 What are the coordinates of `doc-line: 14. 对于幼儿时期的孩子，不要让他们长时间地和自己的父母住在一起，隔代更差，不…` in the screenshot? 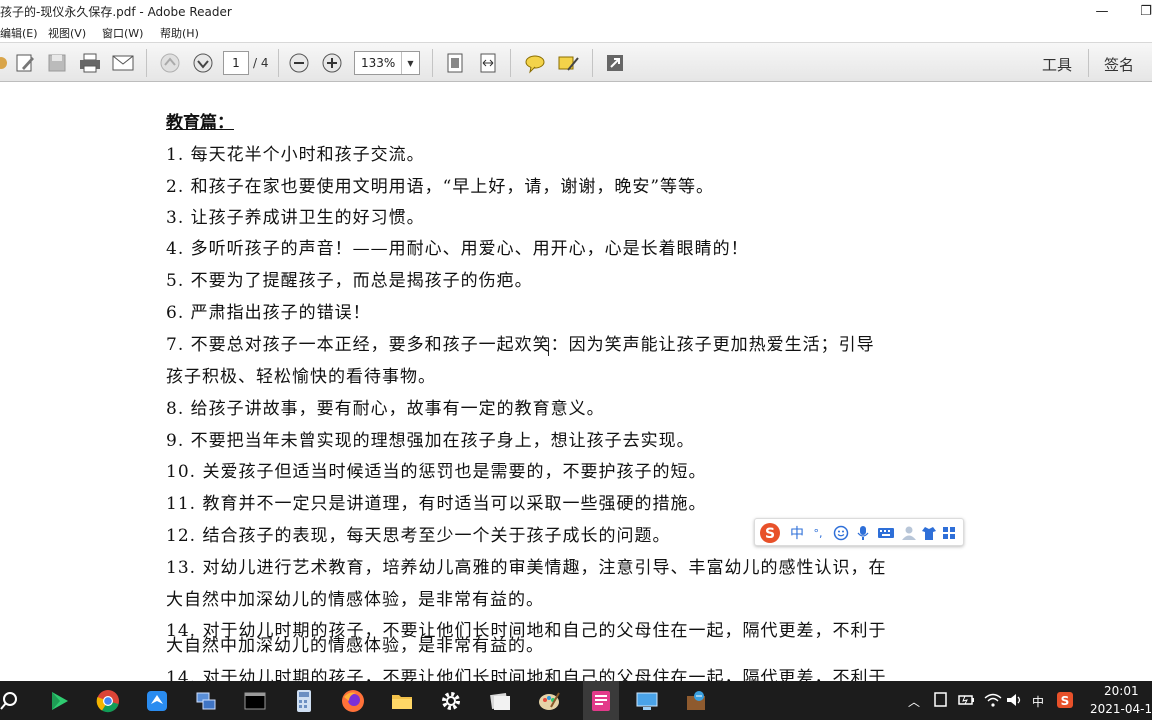 It's located at (526, 674).